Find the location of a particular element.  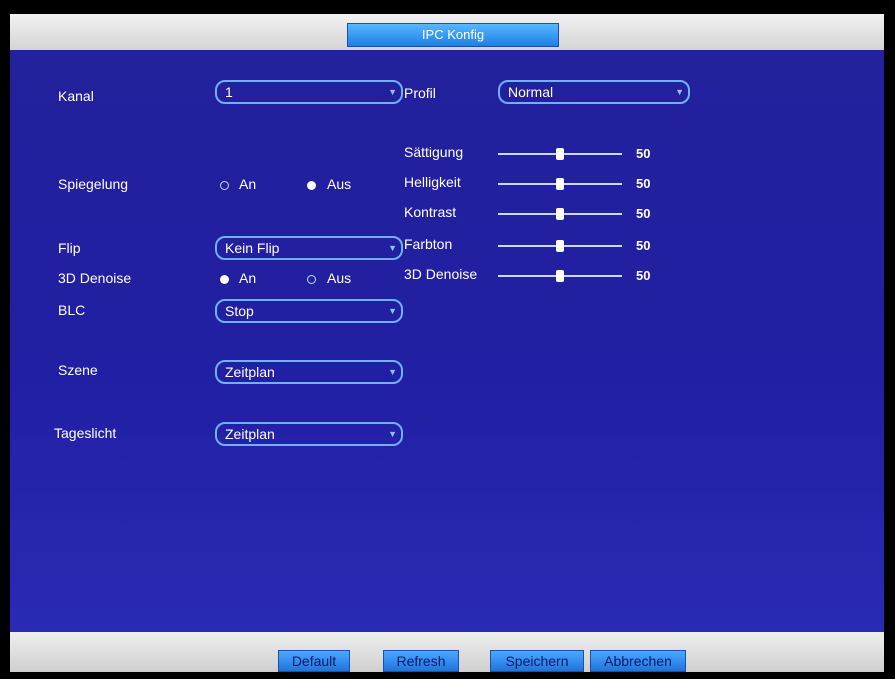

denoise-an-radio is located at coordinates (224, 279).